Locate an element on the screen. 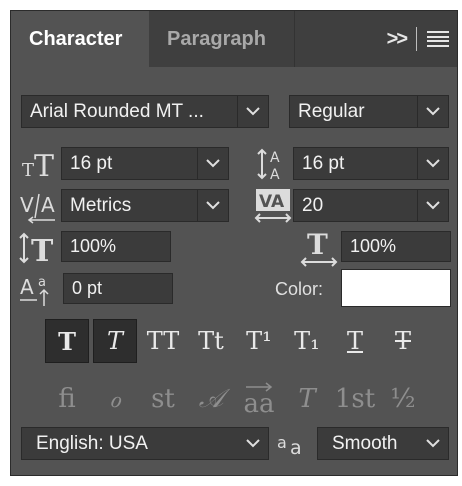 Image resolution: width=462 pixels, height=486 pixels. vertical-scale-icon: T is located at coordinates (39, 248).